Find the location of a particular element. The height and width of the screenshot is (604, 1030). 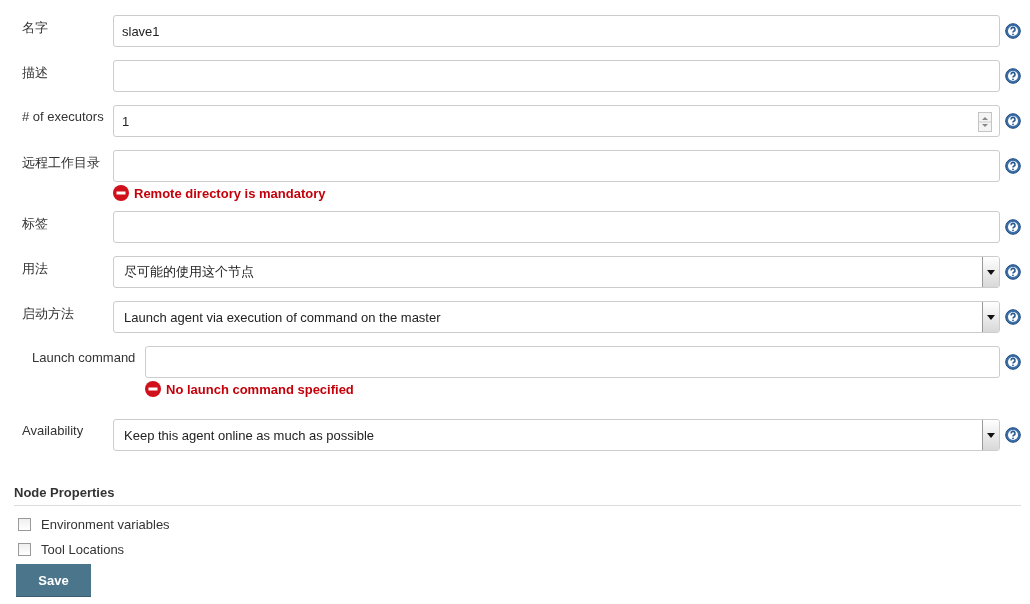

field-label: Launch command is located at coordinates (84, 357).